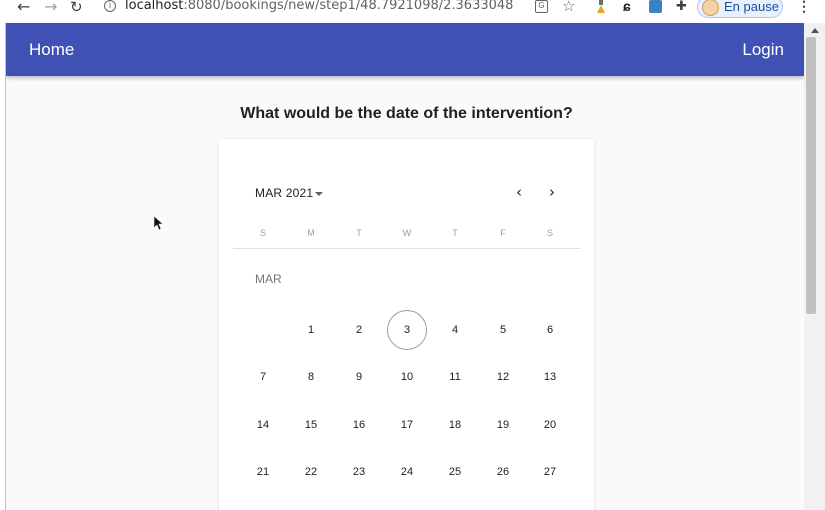 The width and height of the screenshot is (825, 510). Describe the element at coordinates (50, 8) in the screenshot. I see `forward-arrow-icon: →` at that location.